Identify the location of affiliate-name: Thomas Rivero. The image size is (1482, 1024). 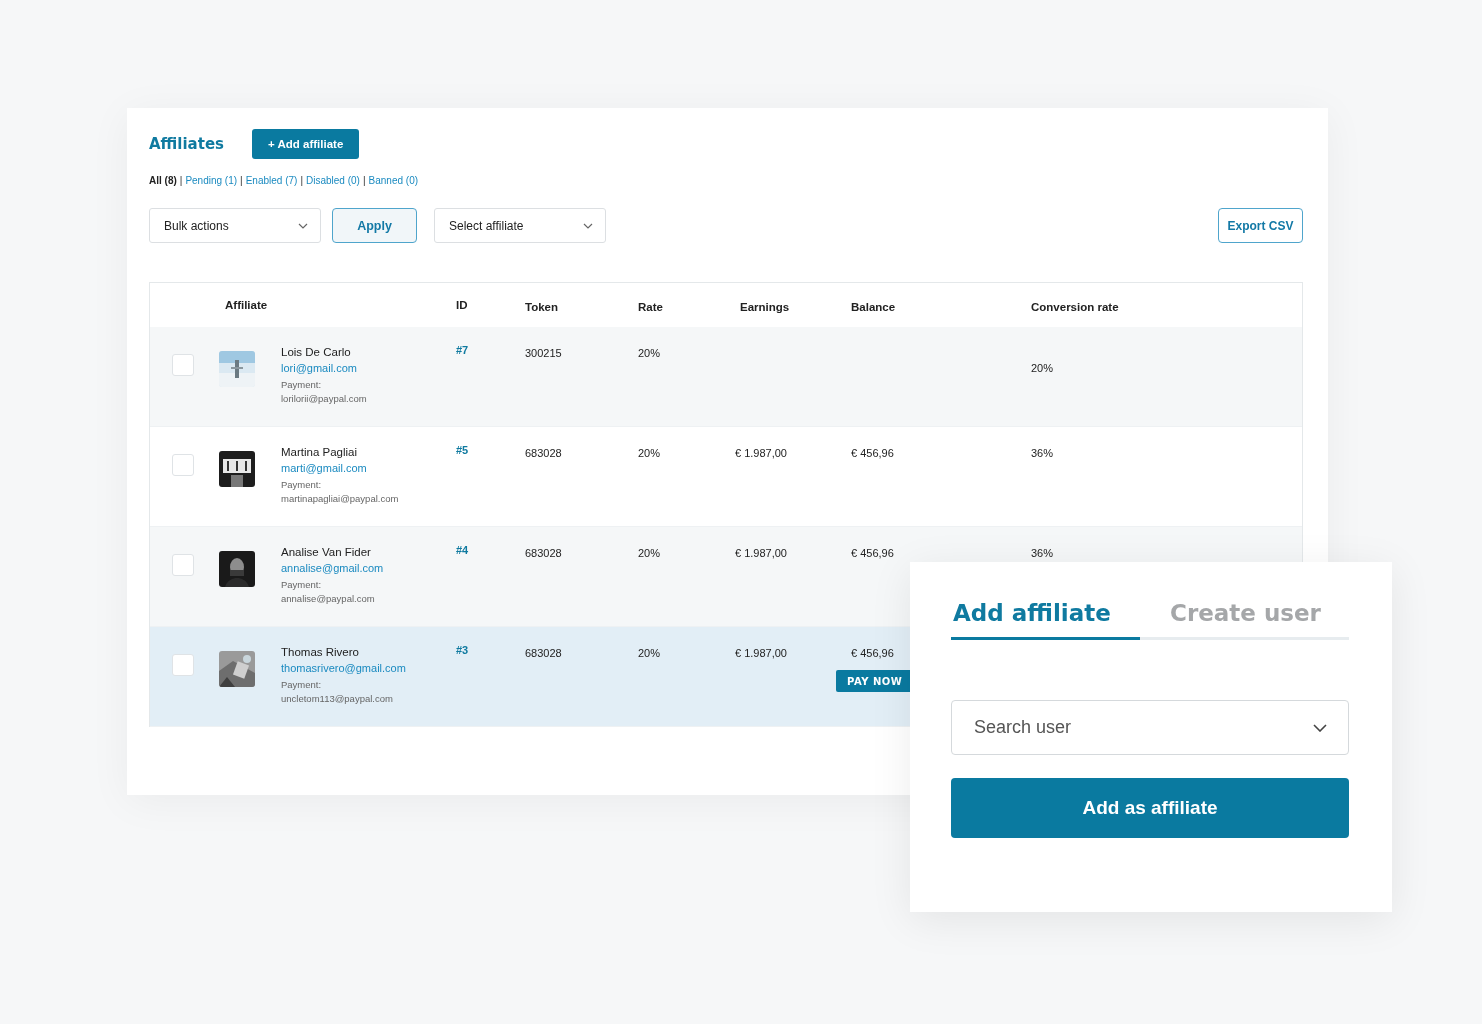
(320, 652).